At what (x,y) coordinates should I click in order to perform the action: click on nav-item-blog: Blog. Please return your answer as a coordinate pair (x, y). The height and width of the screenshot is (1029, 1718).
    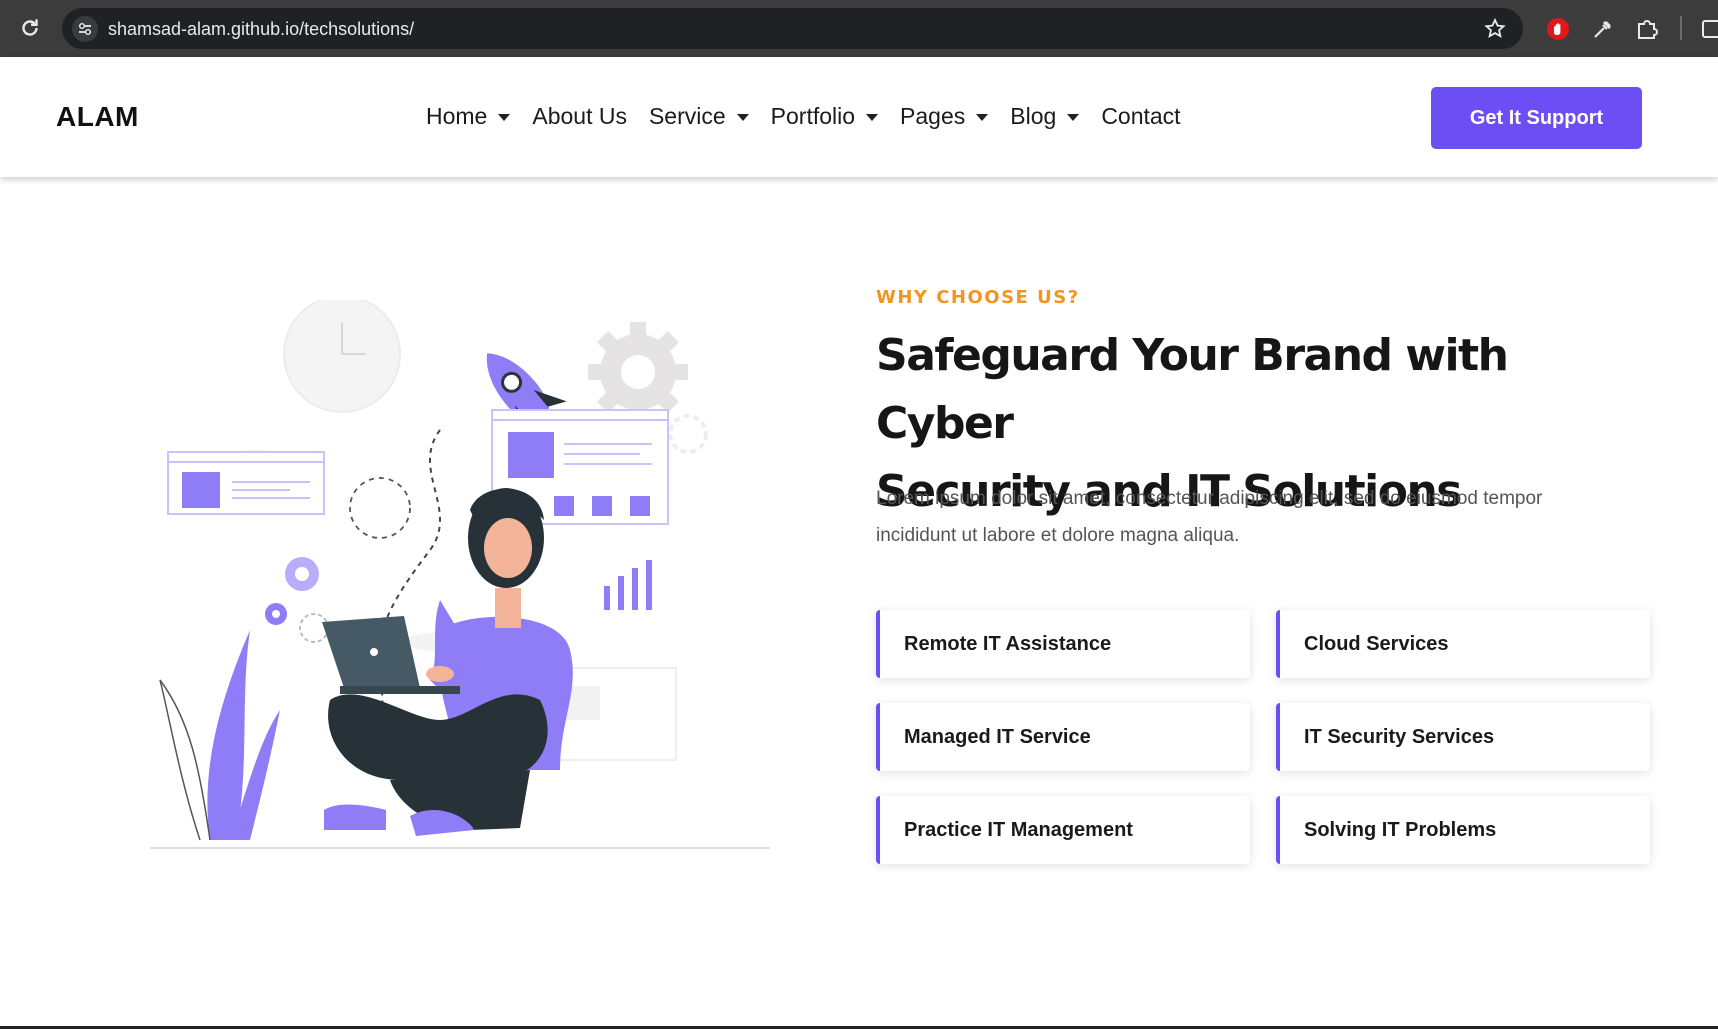
    Looking at the image, I should click on (1045, 116).